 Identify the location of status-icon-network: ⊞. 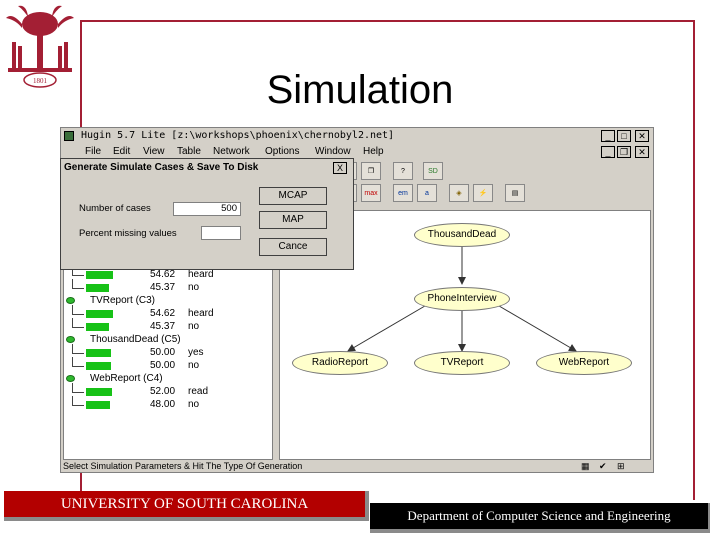
(621, 466).